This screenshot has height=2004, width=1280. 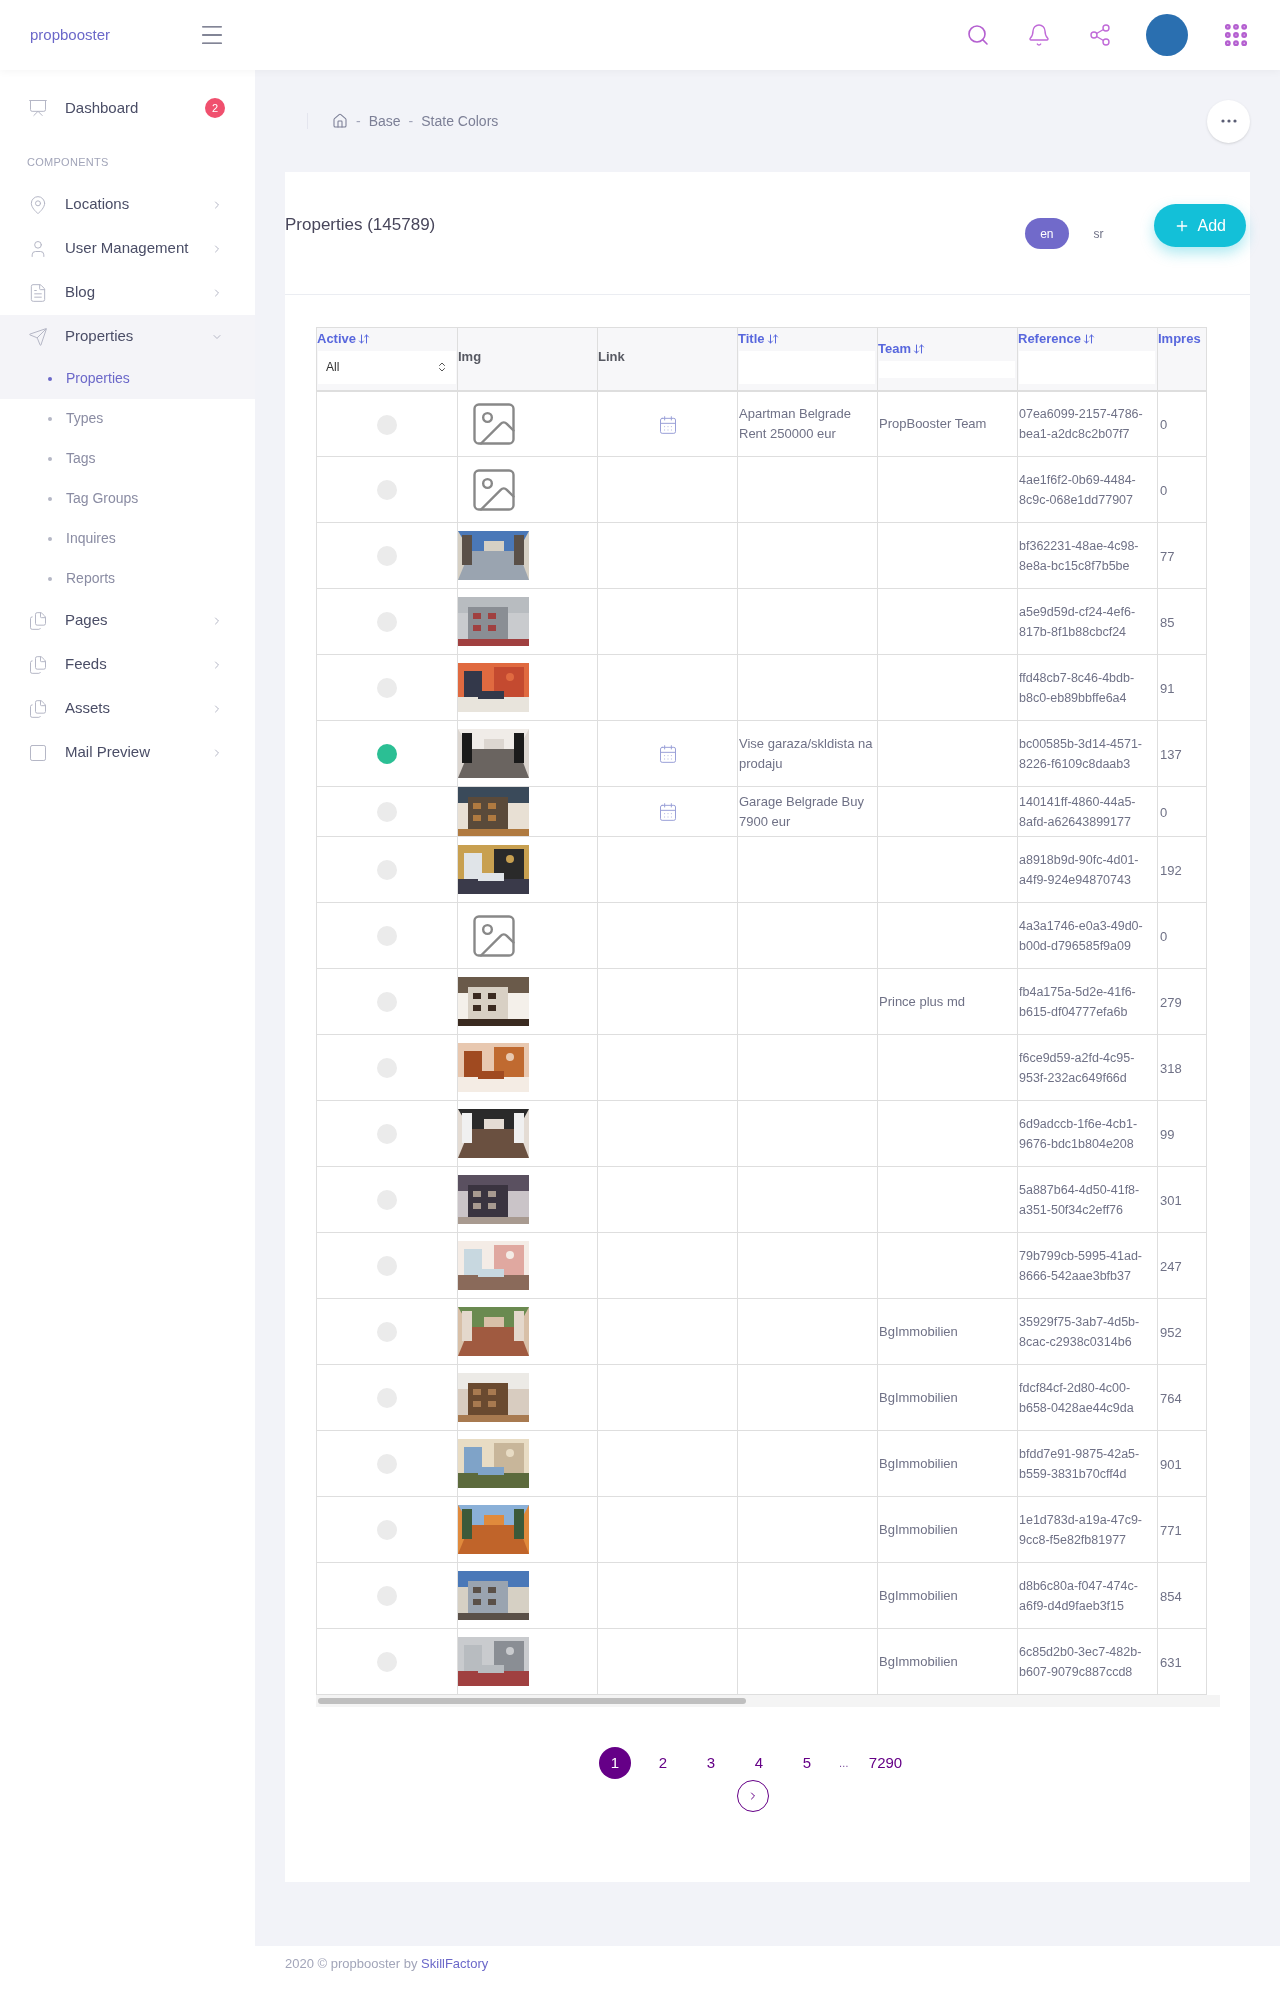 I want to click on page-button: 2, so click(x=662, y=1763).